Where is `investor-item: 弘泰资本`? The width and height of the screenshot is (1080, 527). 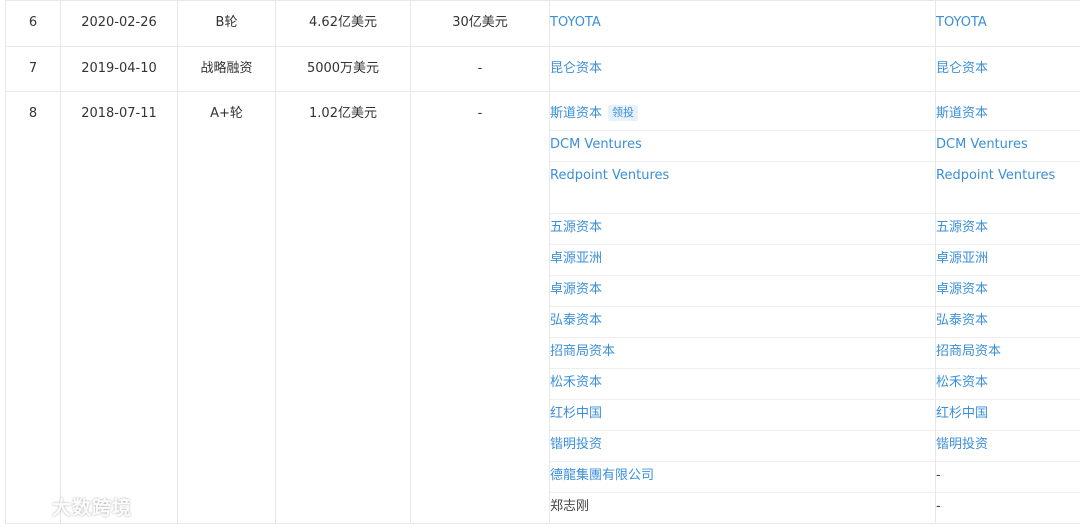
investor-item: 弘泰资本 is located at coordinates (1008, 322).